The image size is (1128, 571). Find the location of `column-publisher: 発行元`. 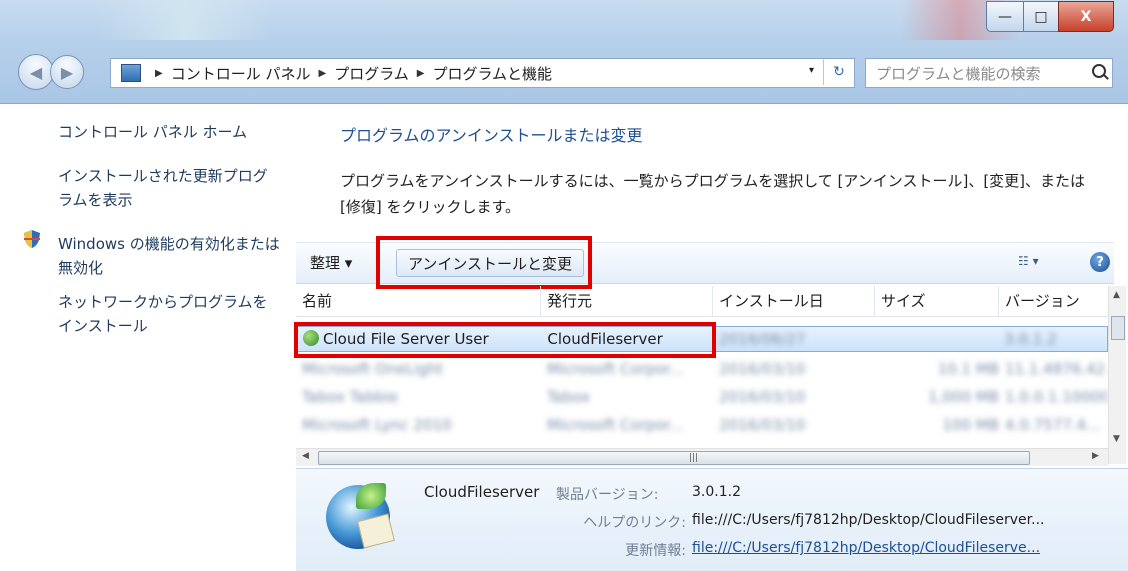

column-publisher: 発行元 is located at coordinates (627, 301).